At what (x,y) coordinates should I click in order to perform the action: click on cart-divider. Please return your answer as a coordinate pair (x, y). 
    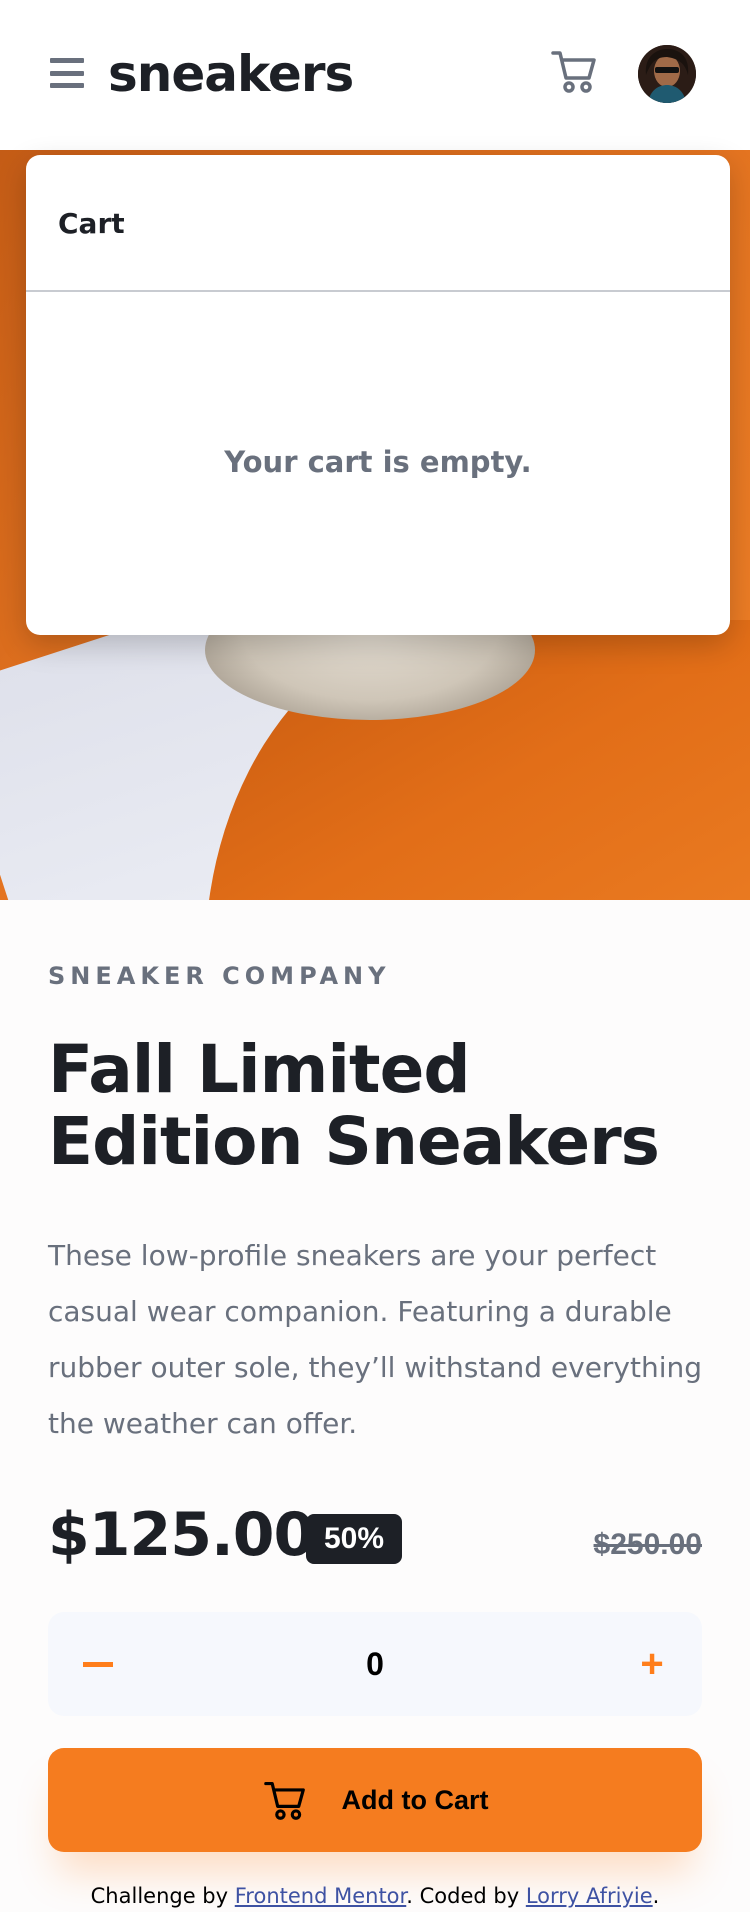
    Looking at the image, I should click on (378, 291).